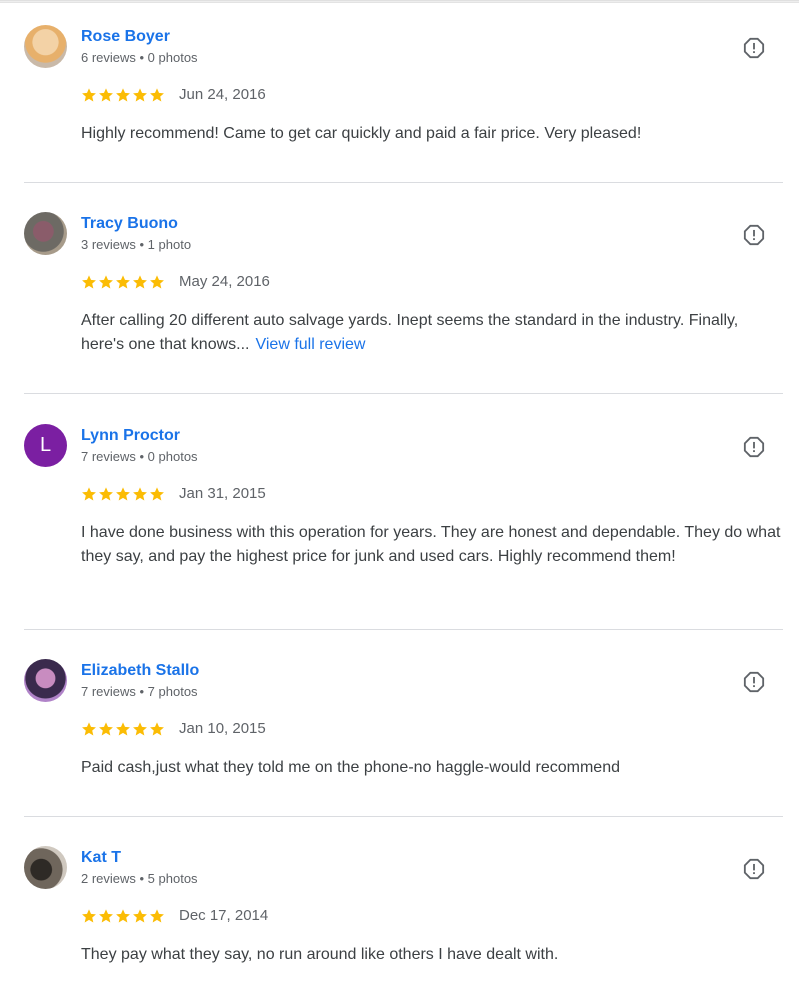 The image size is (799, 997). I want to click on review-date: Jan 10, 2015, so click(222, 728).